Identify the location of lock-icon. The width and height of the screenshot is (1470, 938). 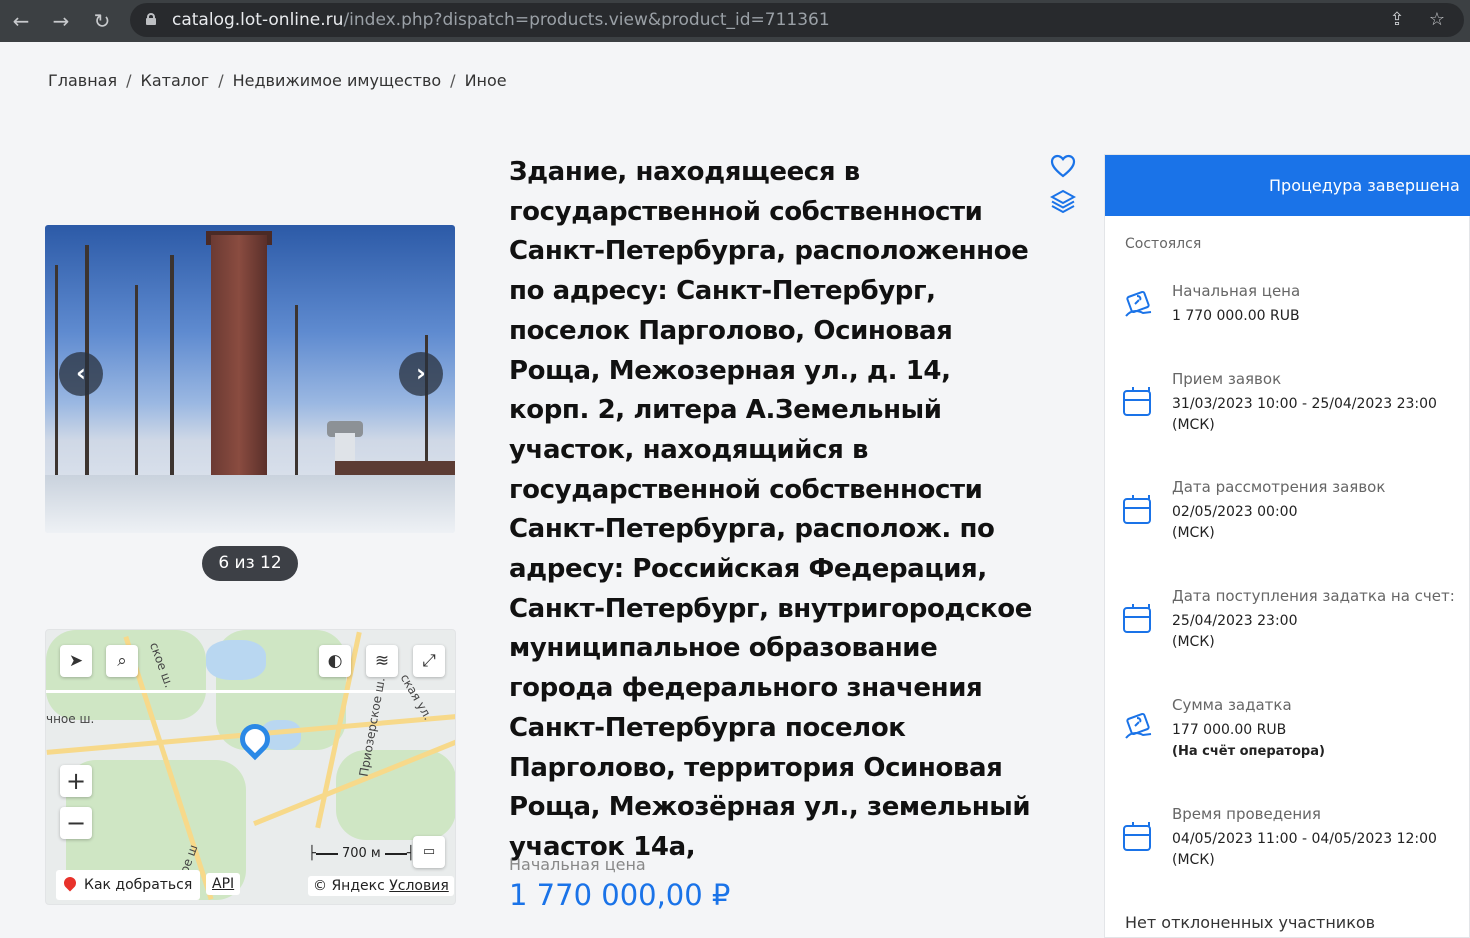
(151, 19).